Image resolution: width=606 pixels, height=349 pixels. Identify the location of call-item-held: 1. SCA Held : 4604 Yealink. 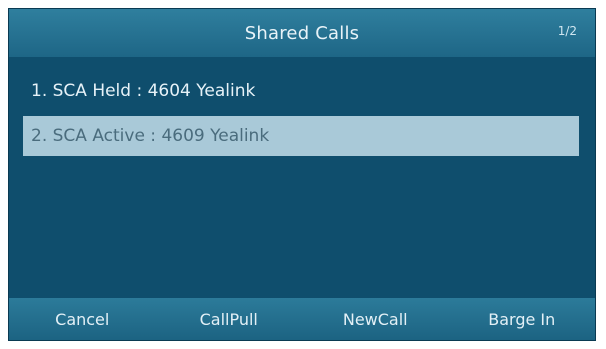
(301, 91).